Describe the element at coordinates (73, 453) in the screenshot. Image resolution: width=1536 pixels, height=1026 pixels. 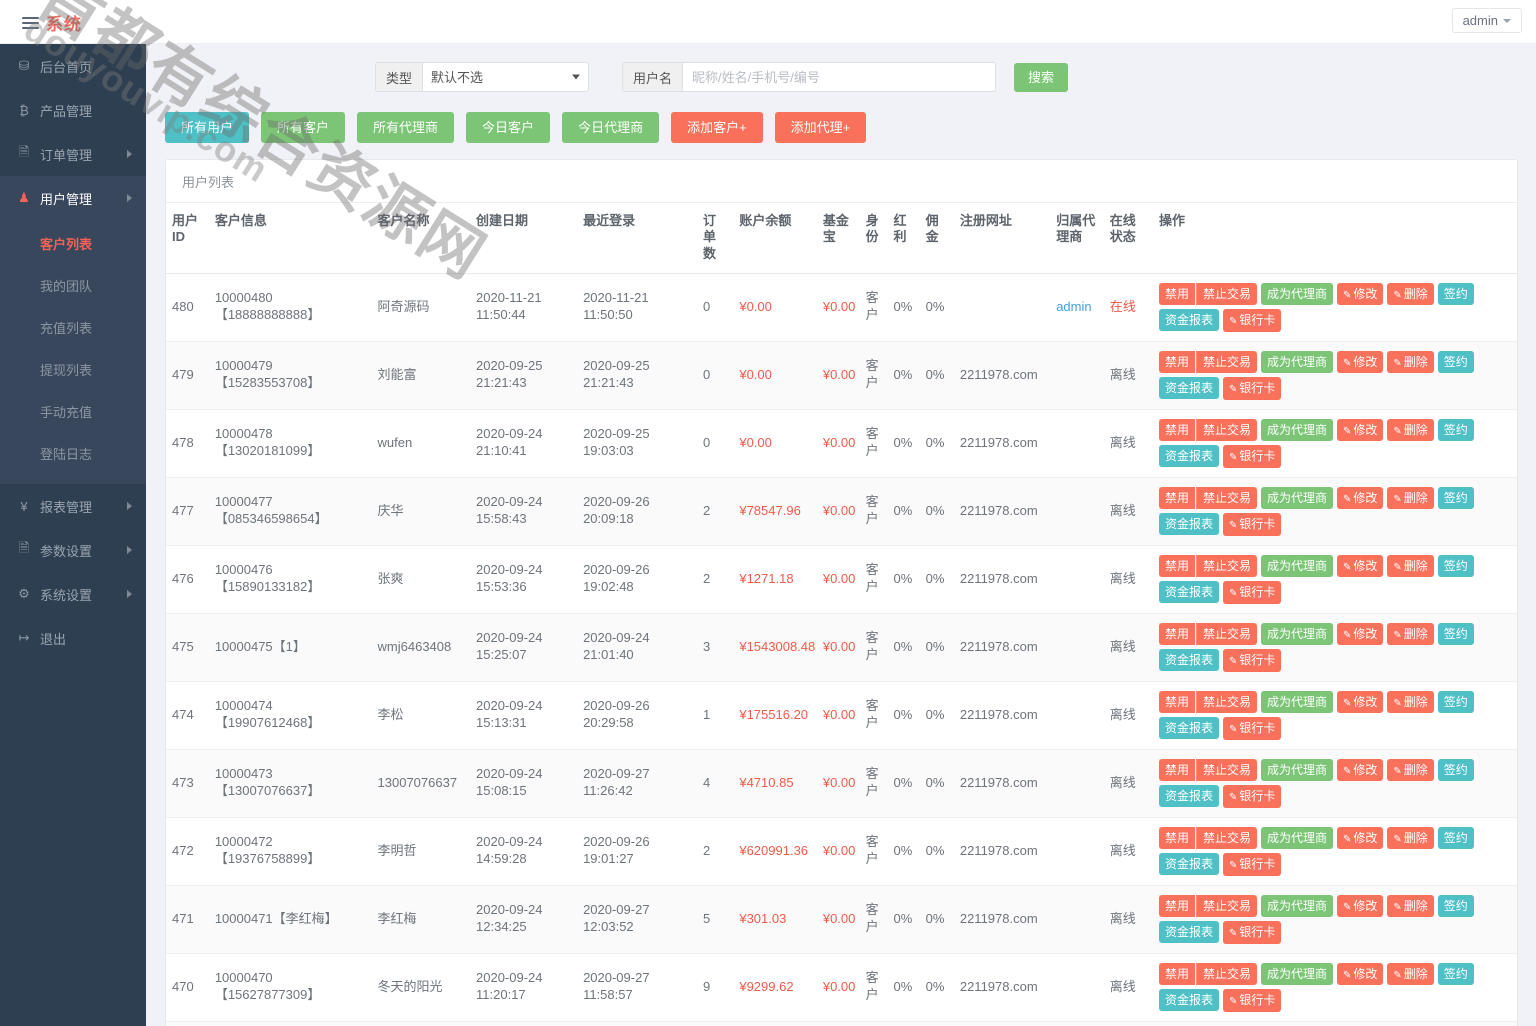
I see `sidebar-subitem-login-log: 登陆日志` at that location.